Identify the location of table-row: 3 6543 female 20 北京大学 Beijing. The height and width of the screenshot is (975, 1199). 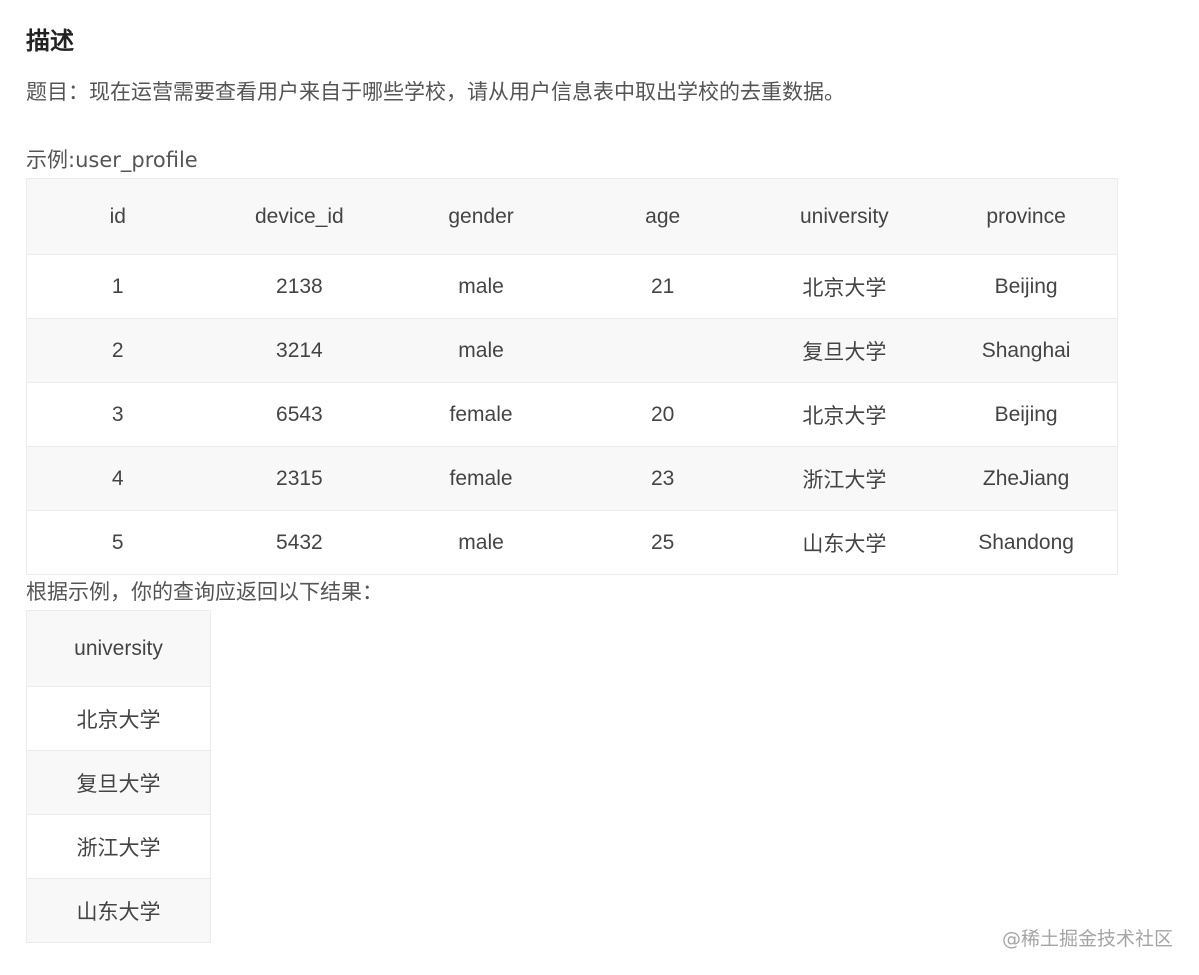
(572, 414).